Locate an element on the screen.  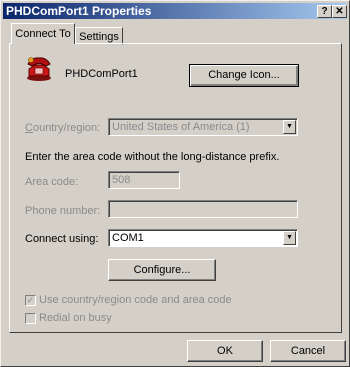
close-button: ✕ is located at coordinates (339, 11).